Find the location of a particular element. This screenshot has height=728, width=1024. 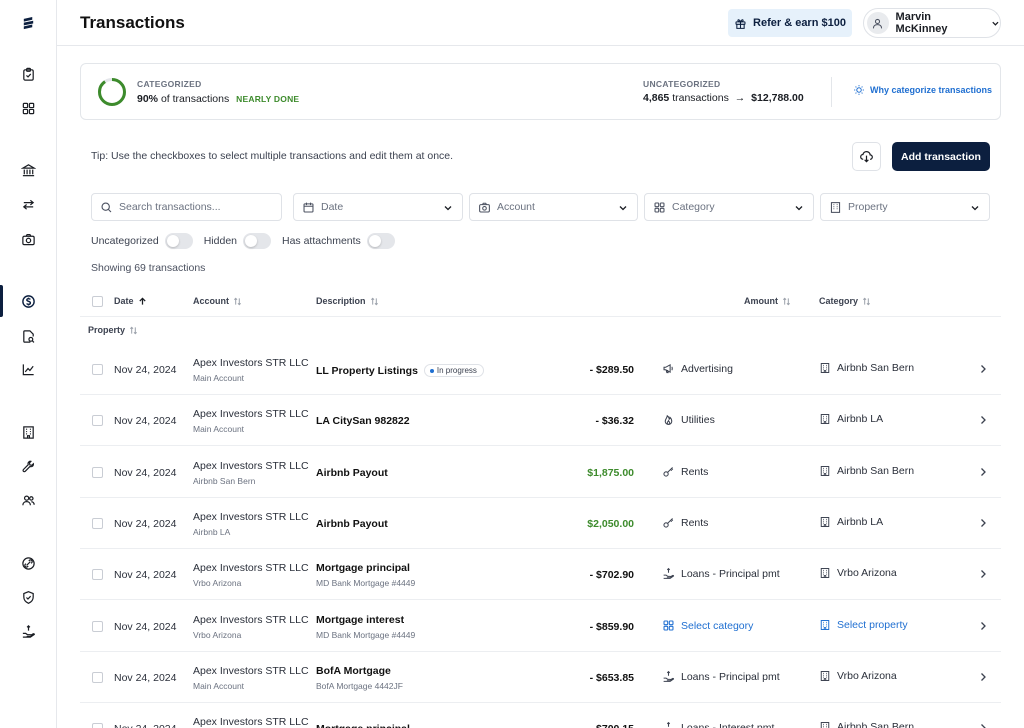

row-description: LA CitySan 982822 is located at coordinates (363, 421).